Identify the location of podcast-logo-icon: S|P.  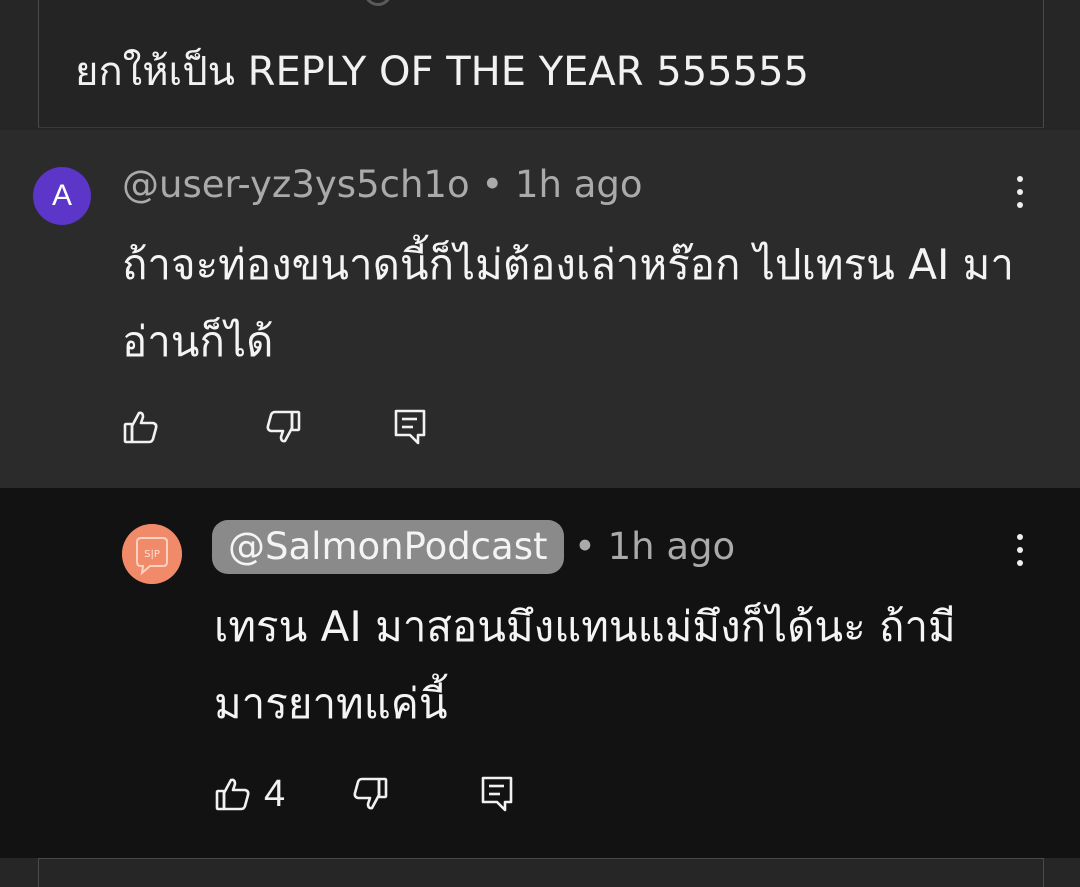
(152, 554).